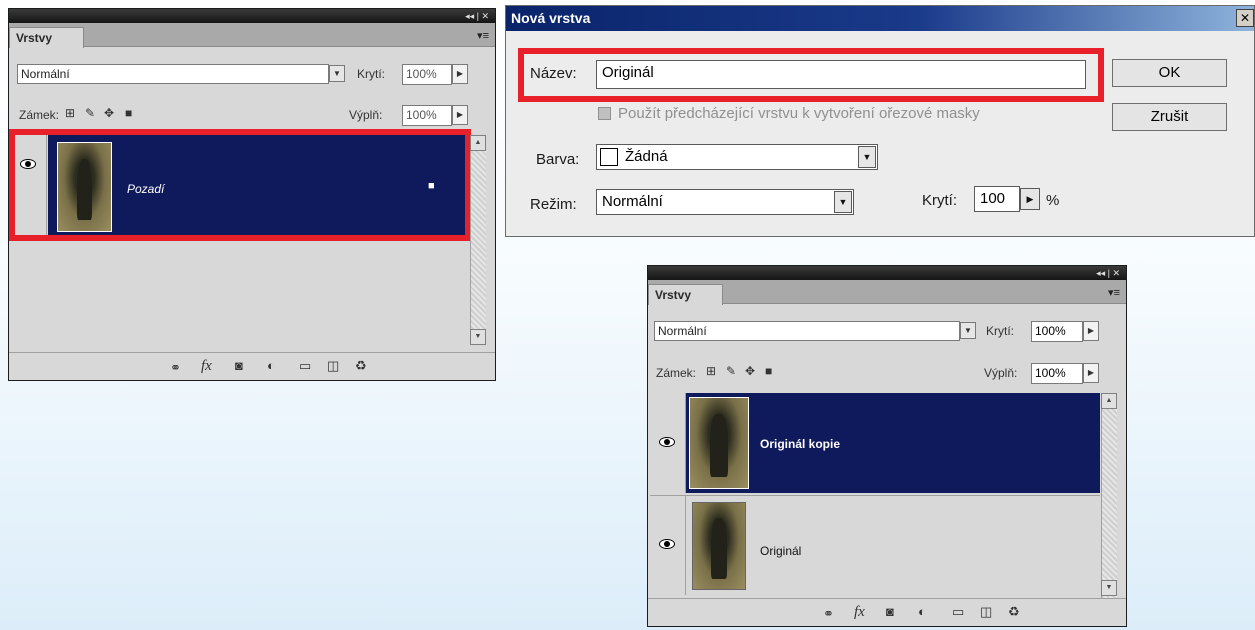  What do you see at coordinates (725, 202) in the screenshot?
I see `mode-select: Normální` at bounding box center [725, 202].